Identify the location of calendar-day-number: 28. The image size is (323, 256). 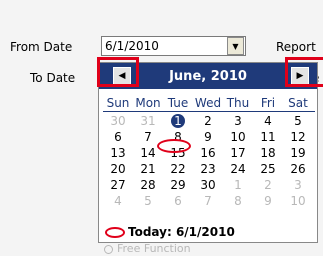
(148, 185).